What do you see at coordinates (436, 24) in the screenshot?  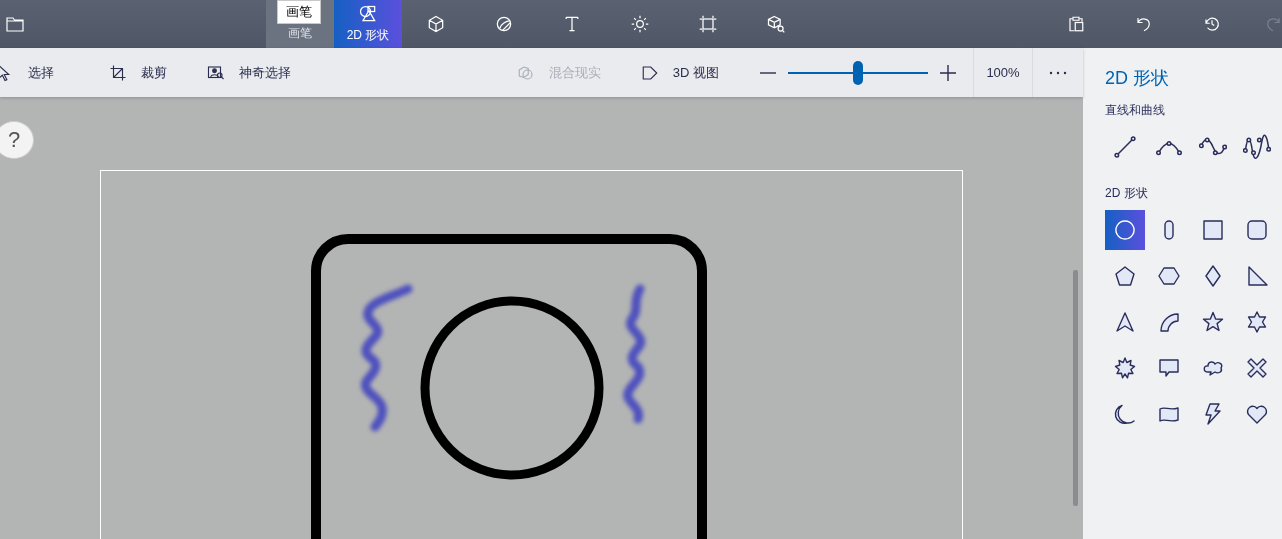 I see `cube-icon` at bounding box center [436, 24].